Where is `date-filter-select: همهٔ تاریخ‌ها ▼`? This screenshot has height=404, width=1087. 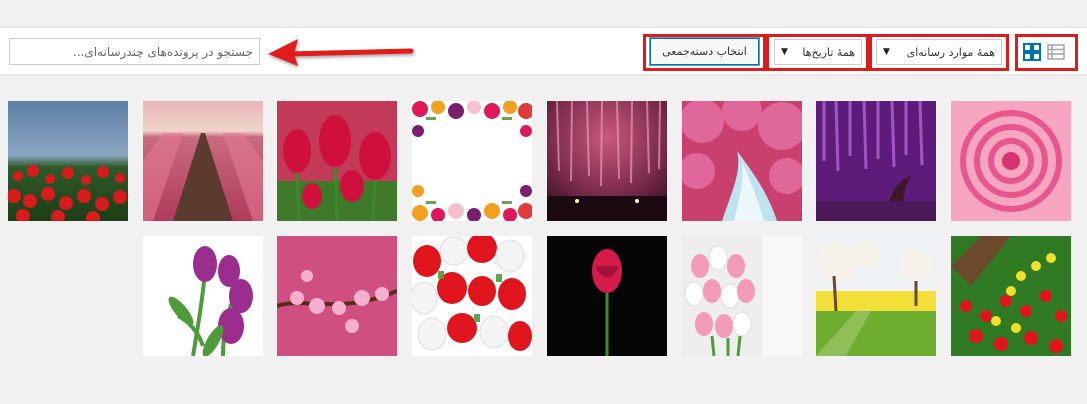
date-filter-select: همهٔ تاریخ‌ها ▼ is located at coordinates (818, 52).